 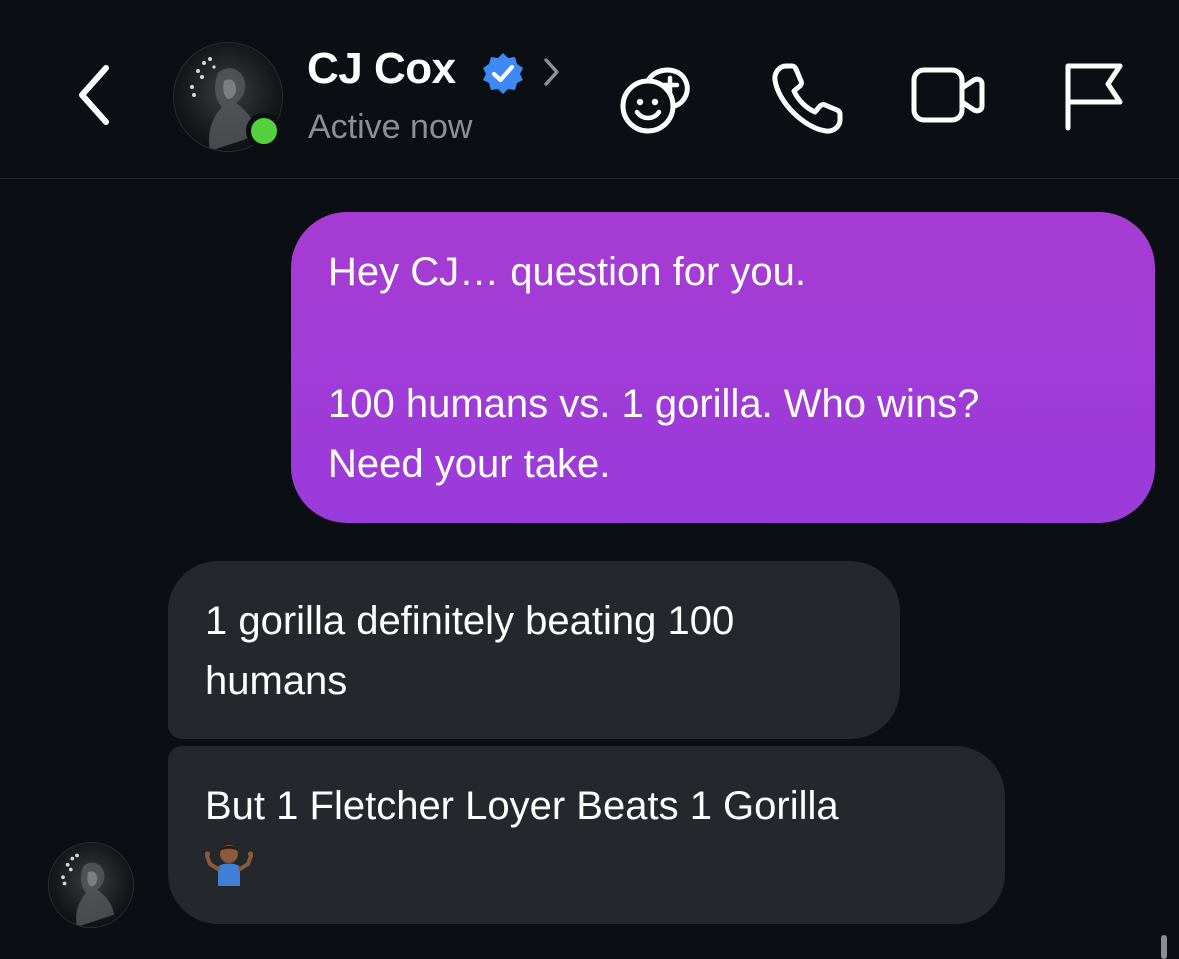 I want to click on voice-call-button, so click(x=808, y=98).